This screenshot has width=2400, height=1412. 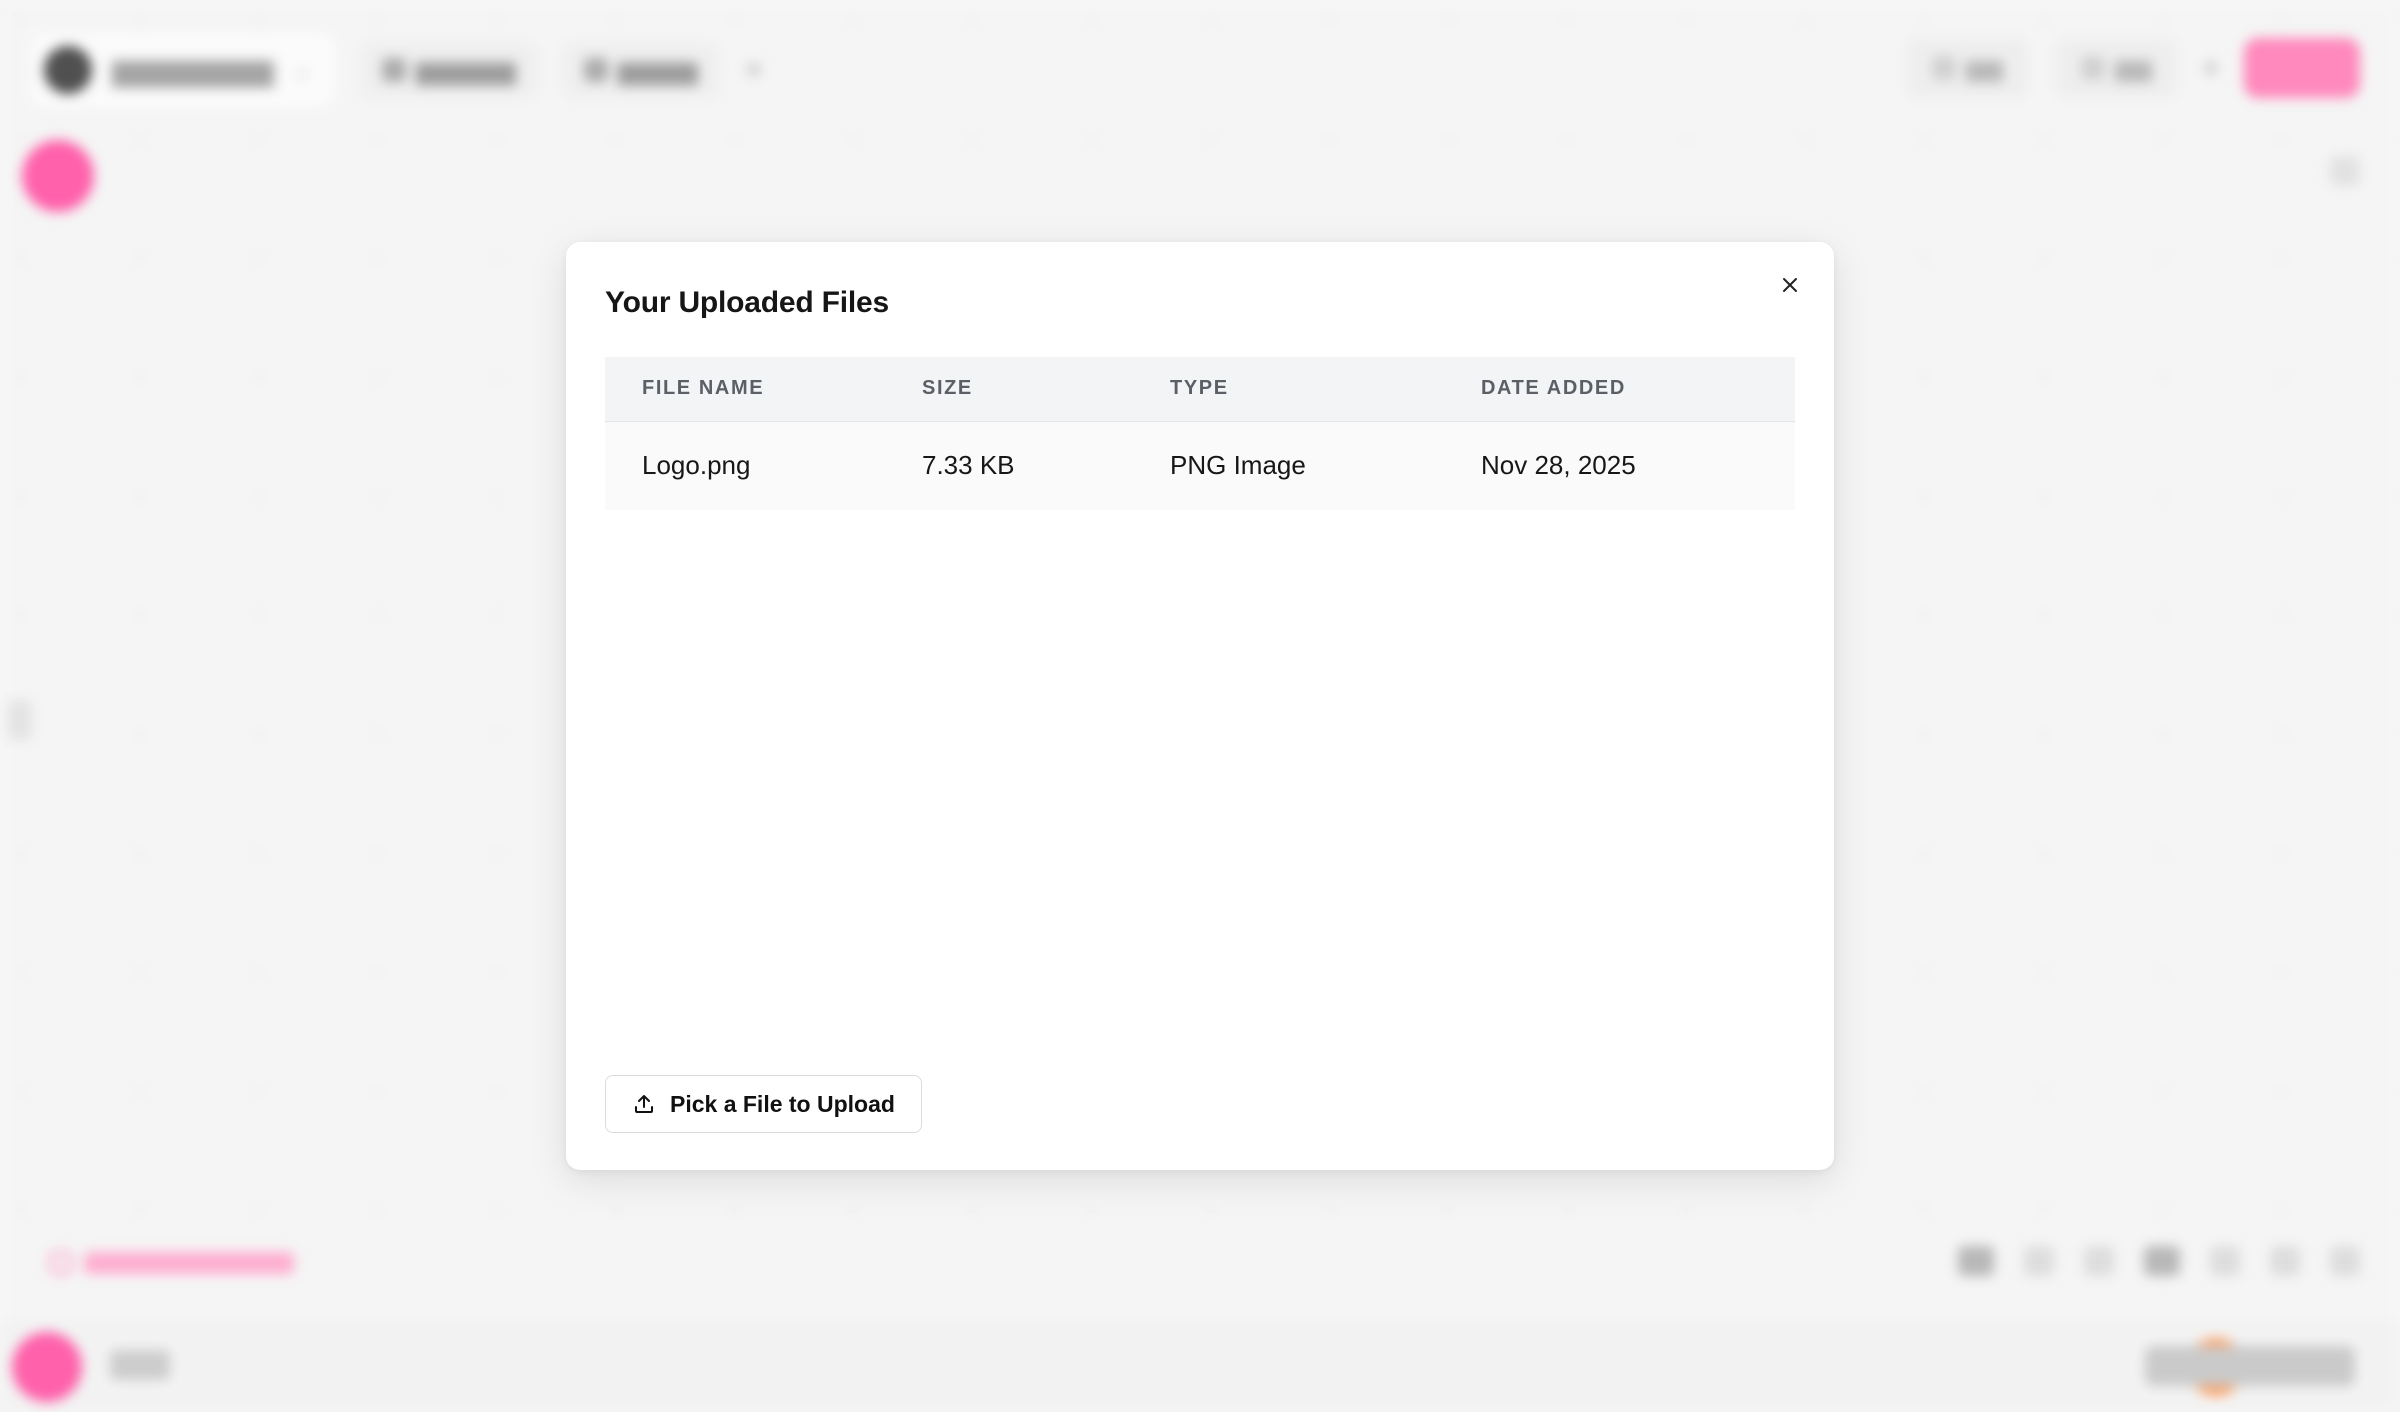 I want to click on column-header-date-added: DATE ADDED, so click(x=1619, y=389).